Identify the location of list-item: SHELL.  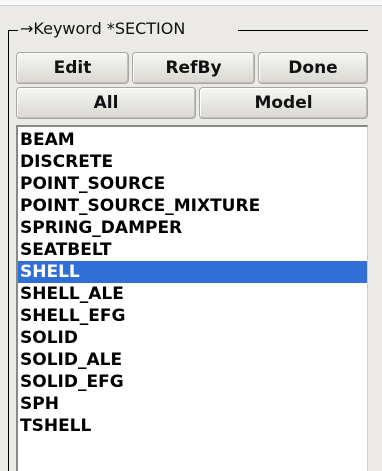
(192, 272).